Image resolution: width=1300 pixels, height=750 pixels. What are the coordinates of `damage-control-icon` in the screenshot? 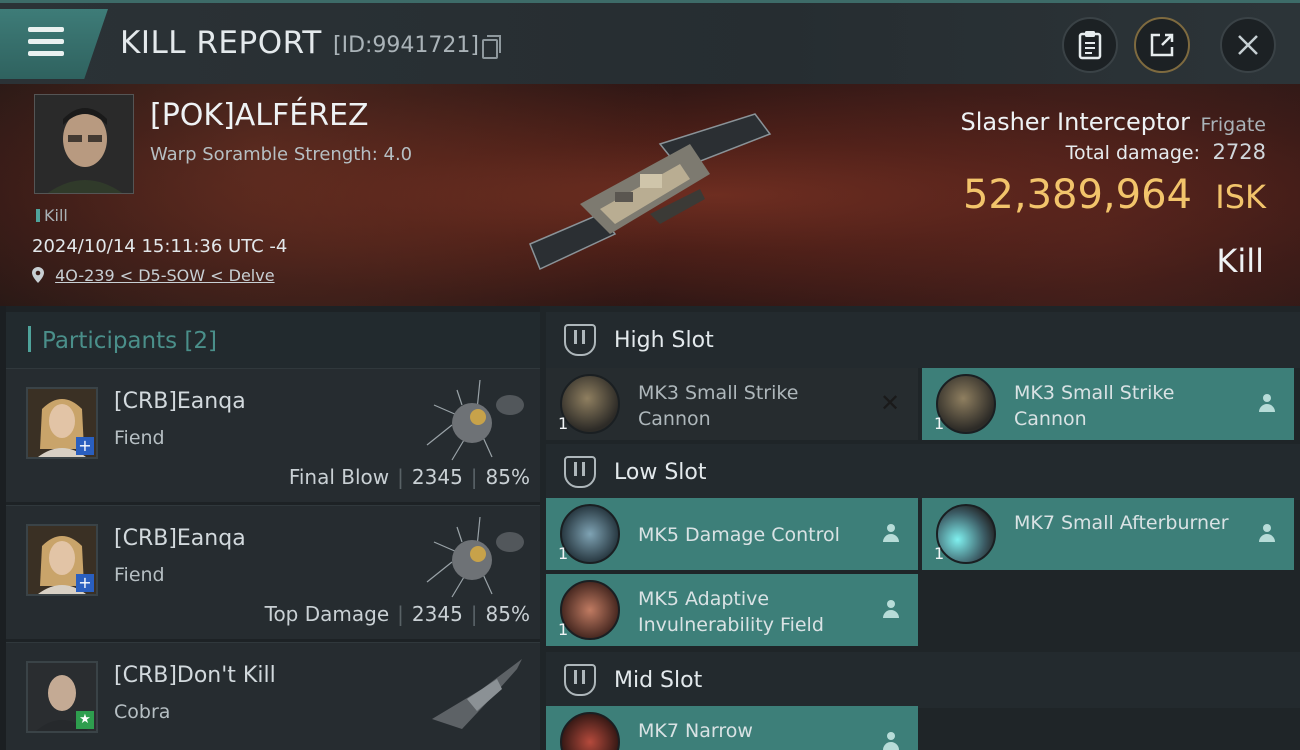 It's located at (590, 534).